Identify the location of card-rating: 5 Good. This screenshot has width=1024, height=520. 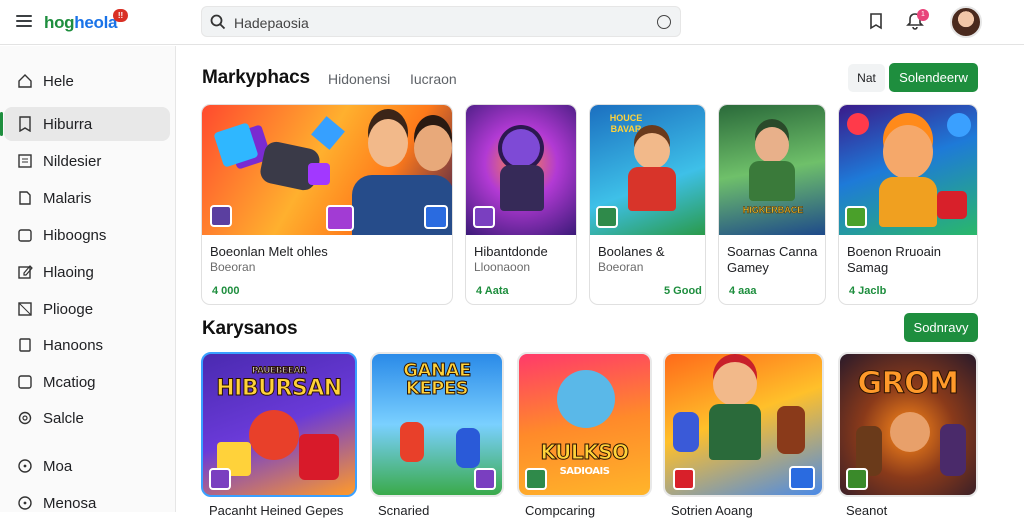
(683, 291).